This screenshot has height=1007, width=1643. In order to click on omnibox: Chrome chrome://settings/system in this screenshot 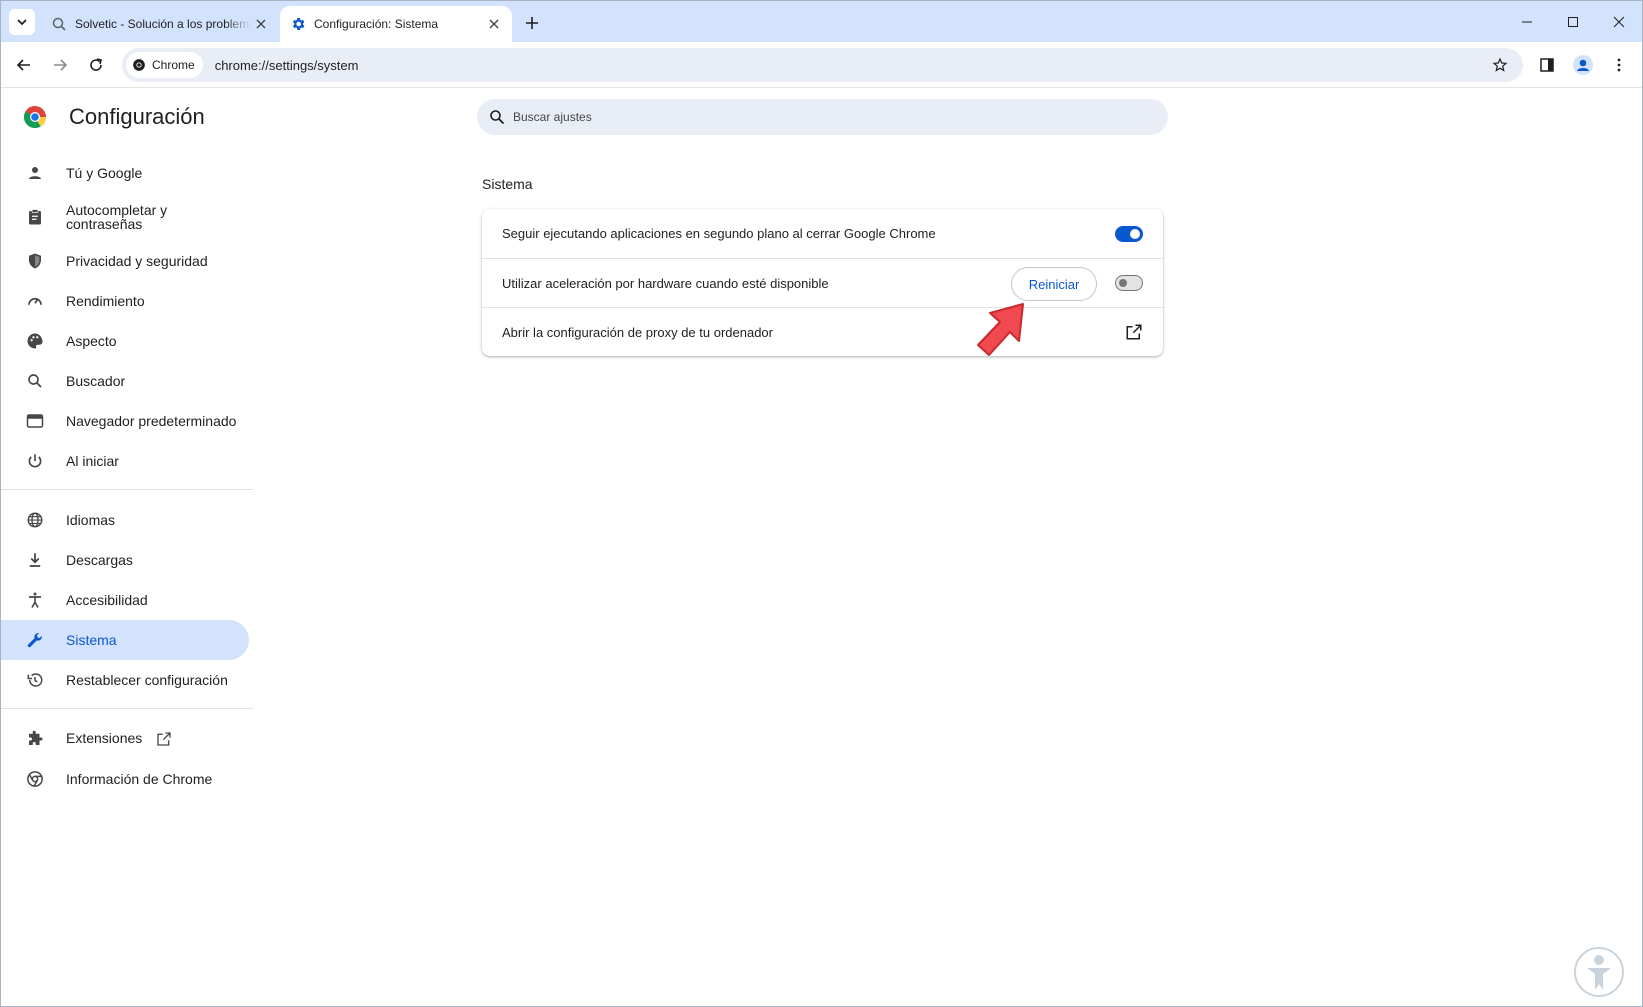, I will do `click(822, 65)`.